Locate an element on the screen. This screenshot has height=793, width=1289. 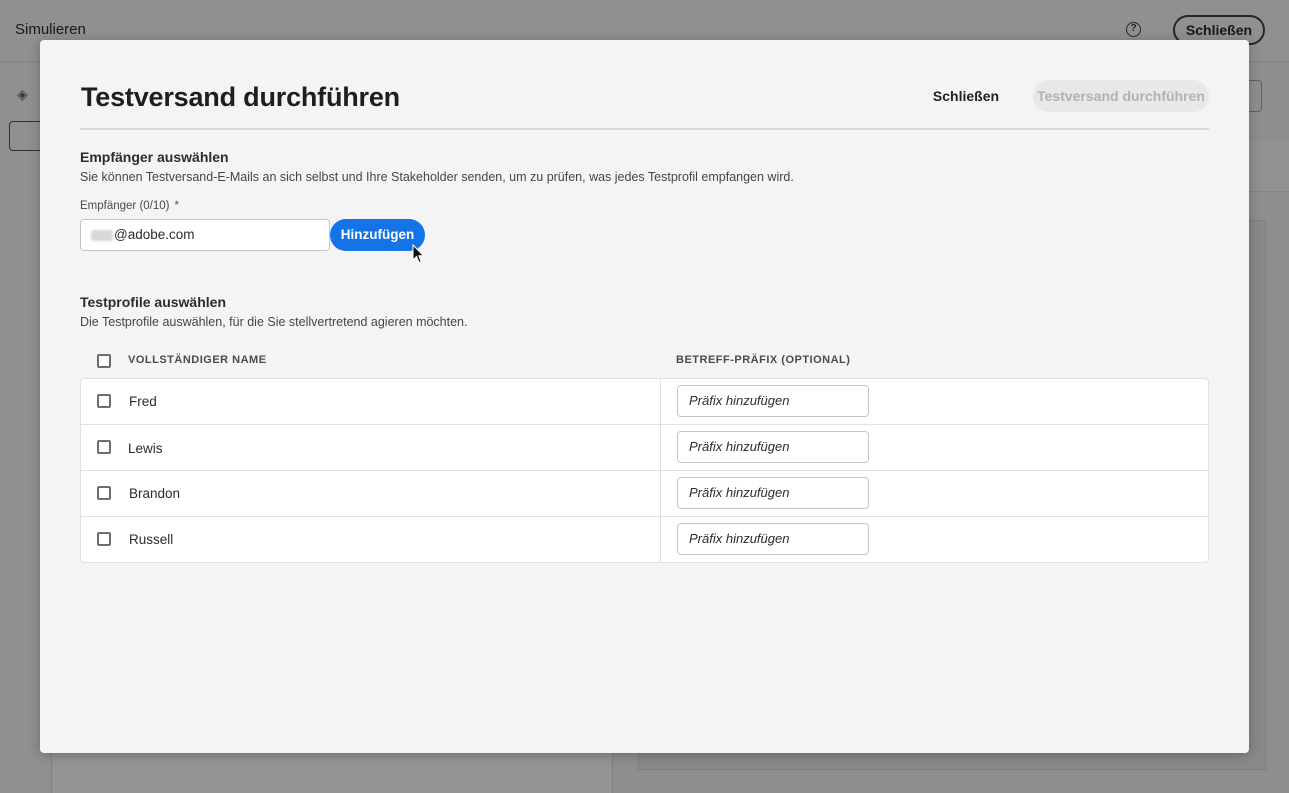
select-all-checkbox is located at coordinates (104, 361).